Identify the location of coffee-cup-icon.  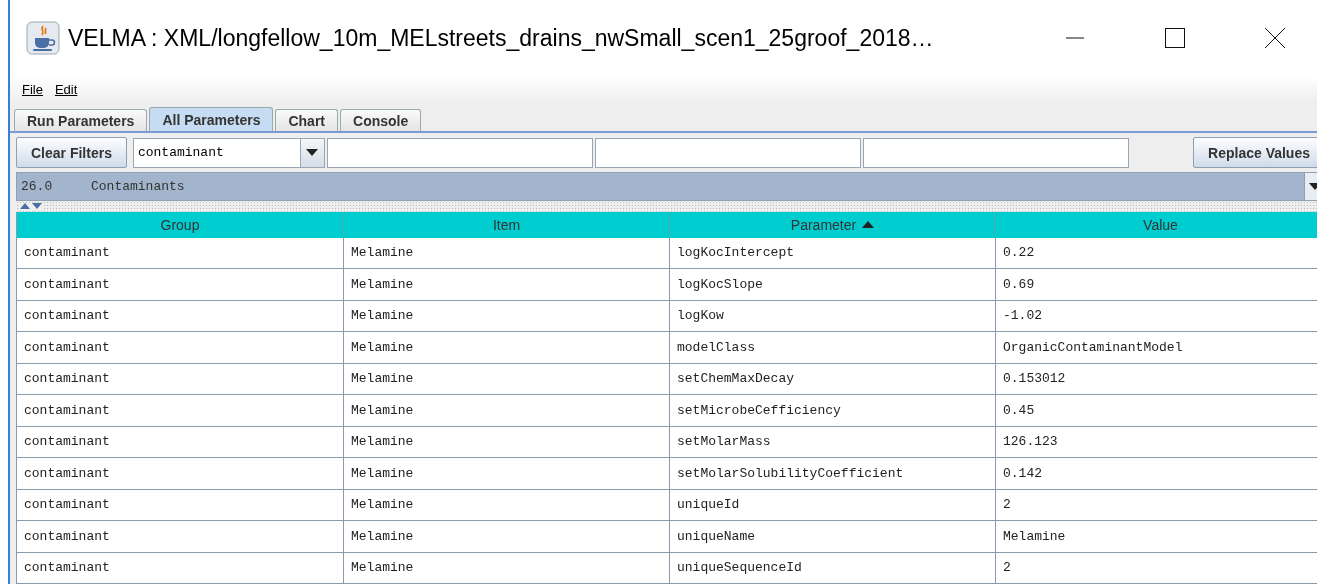
(43, 38).